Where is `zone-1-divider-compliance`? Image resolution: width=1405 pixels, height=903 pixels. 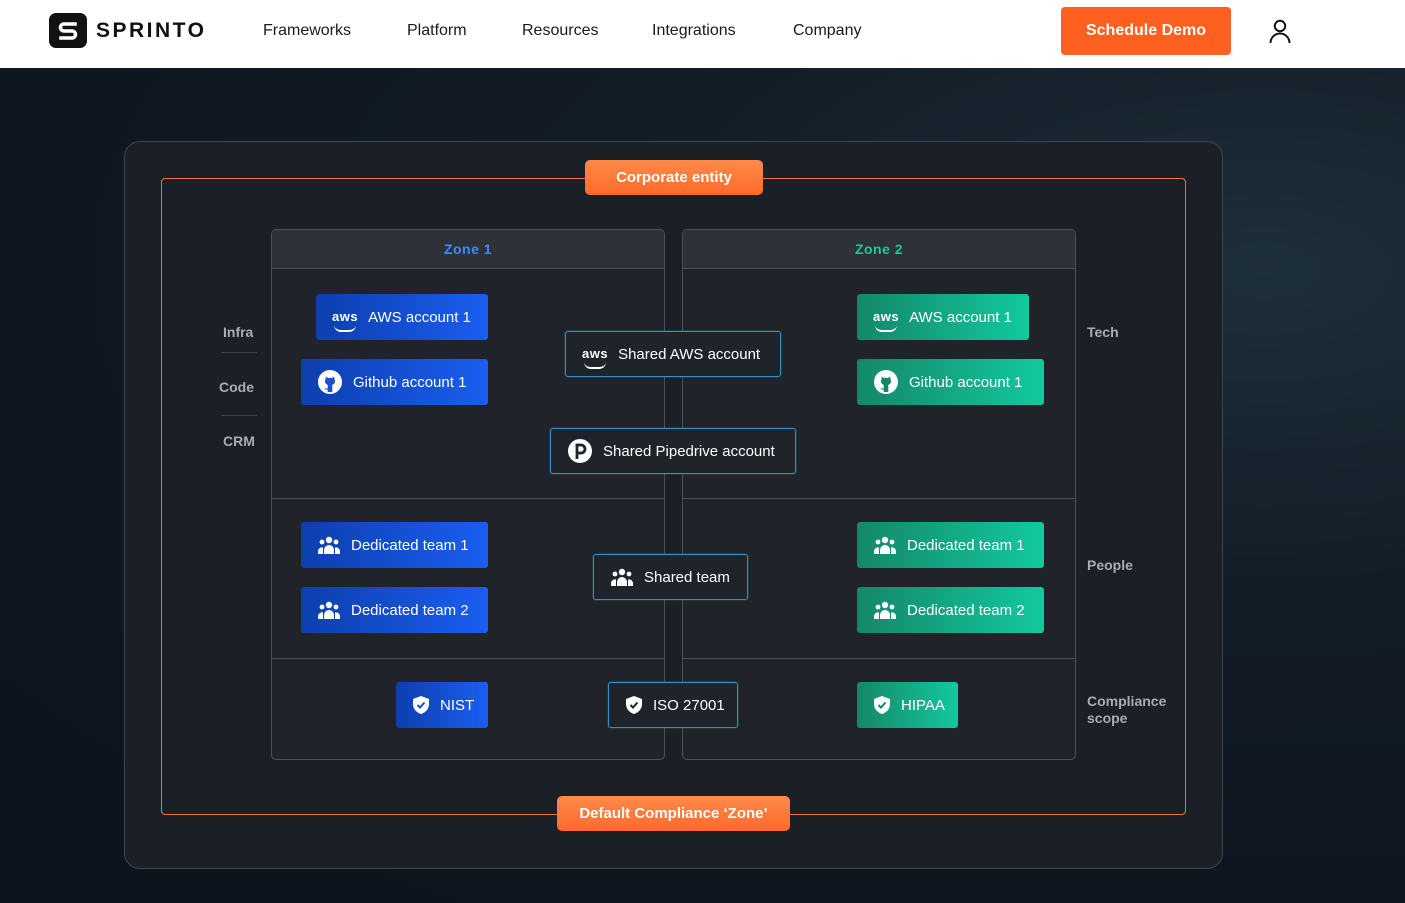
zone-1-divider-compliance is located at coordinates (468, 658).